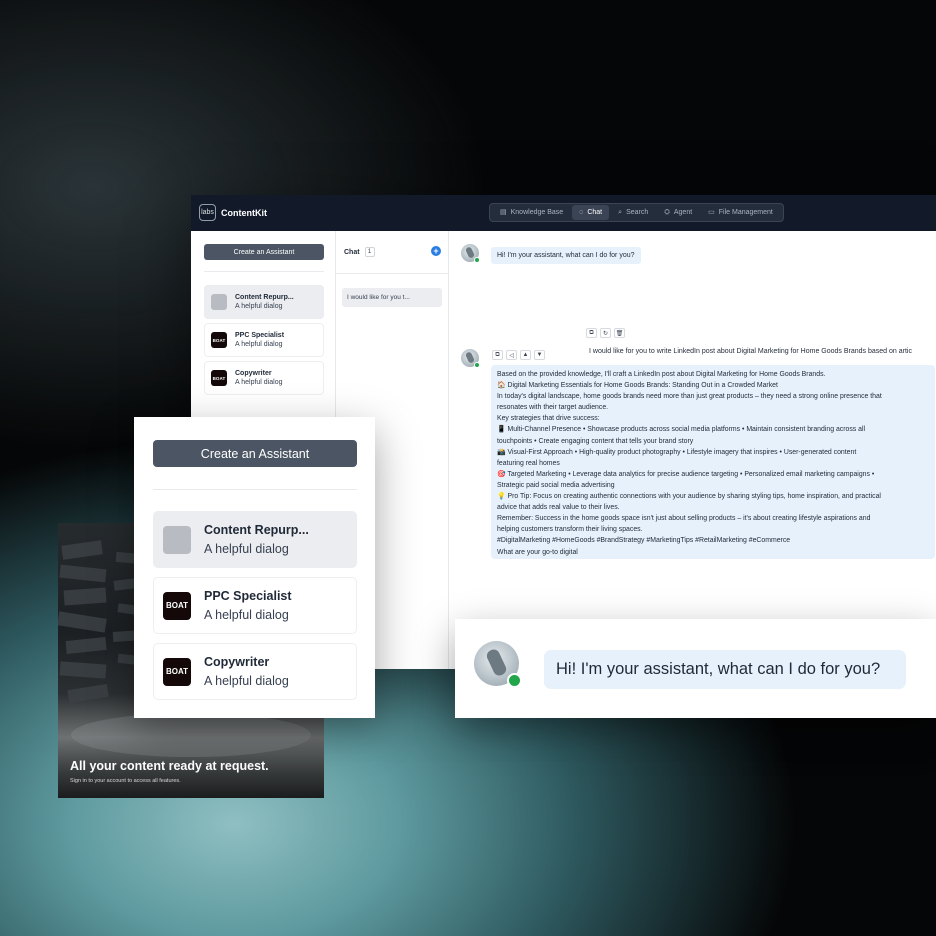 The image size is (936, 936). I want to click on login-headline: All your content ready at request., so click(169, 766).